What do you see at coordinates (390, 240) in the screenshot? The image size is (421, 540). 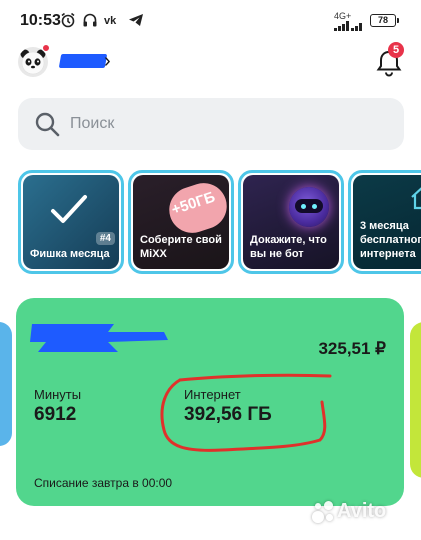 I see `story-title: 3 месяца бесплатного интернета` at bounding box center [390, 240].